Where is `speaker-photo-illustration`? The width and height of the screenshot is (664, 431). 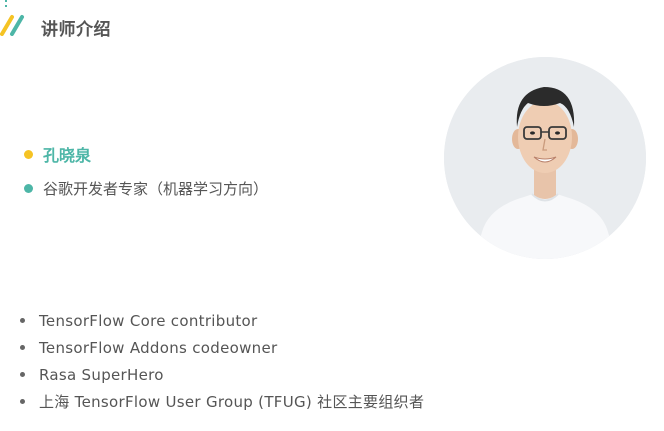
speaker-photo-illustration is located at coordinates (545, 158).